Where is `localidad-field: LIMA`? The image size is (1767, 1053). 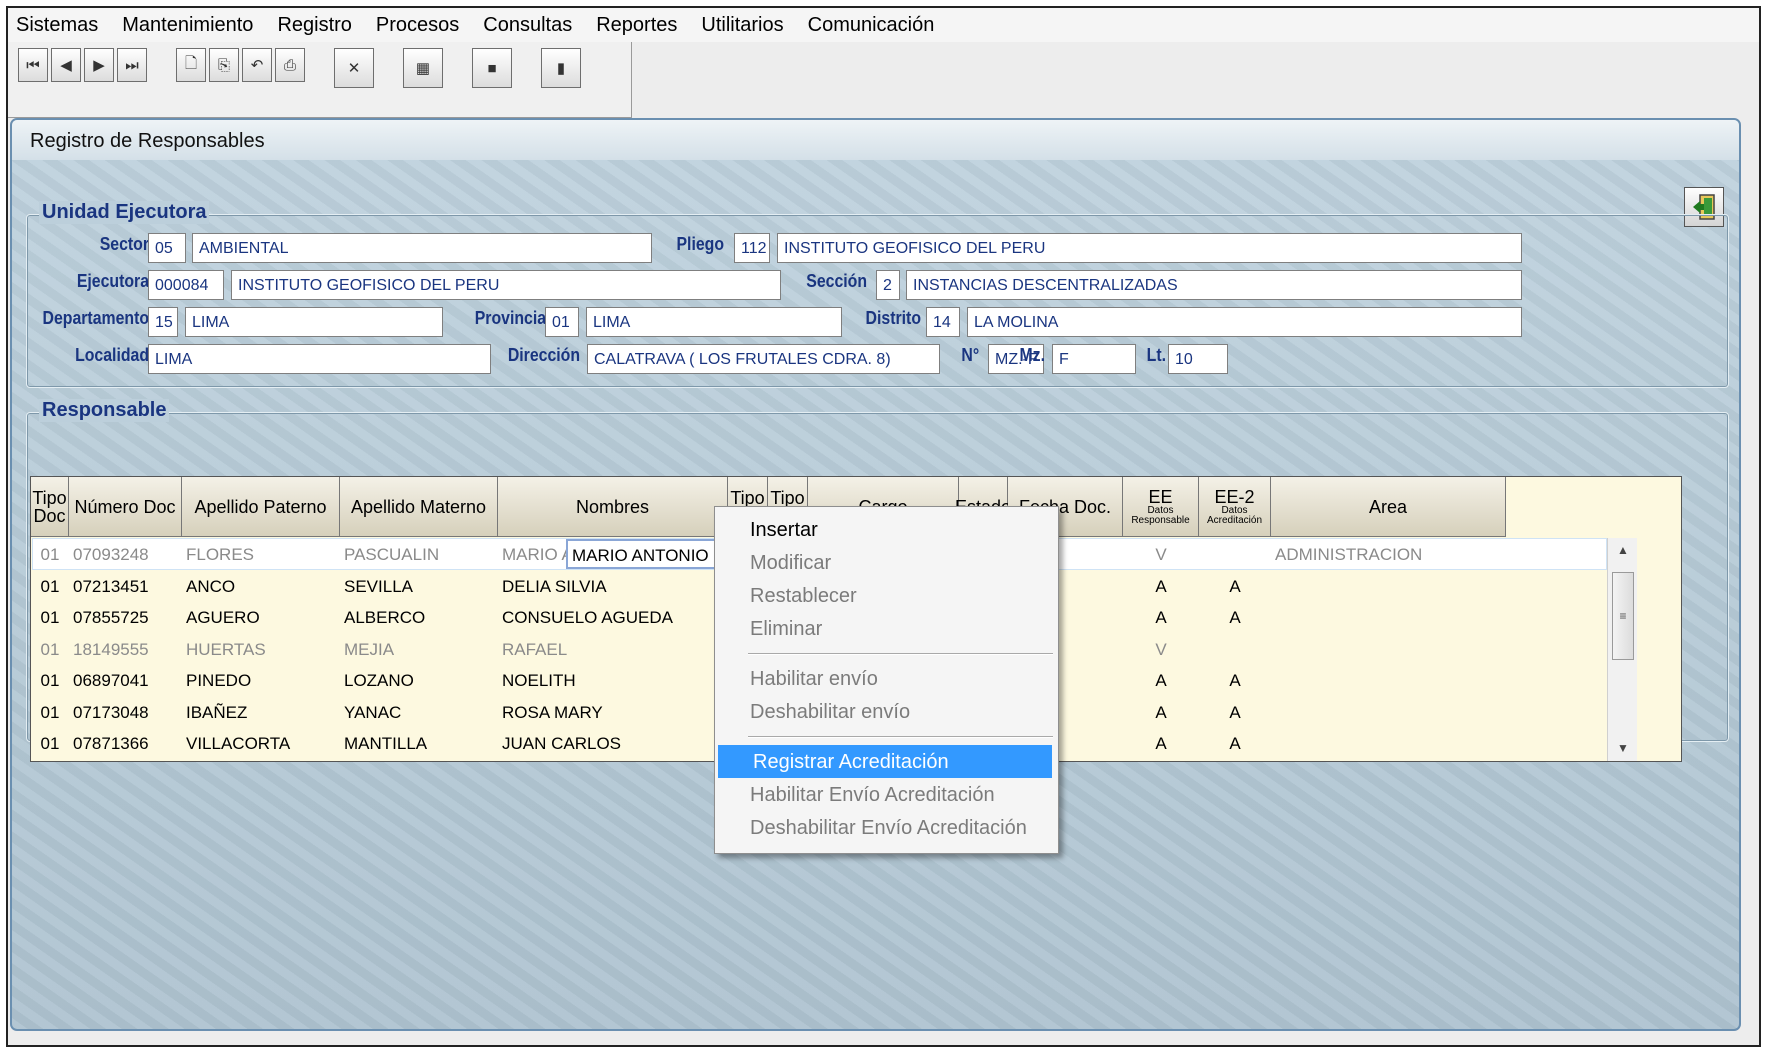 localidad-field: LIMA is located at coordinates (319, 359).